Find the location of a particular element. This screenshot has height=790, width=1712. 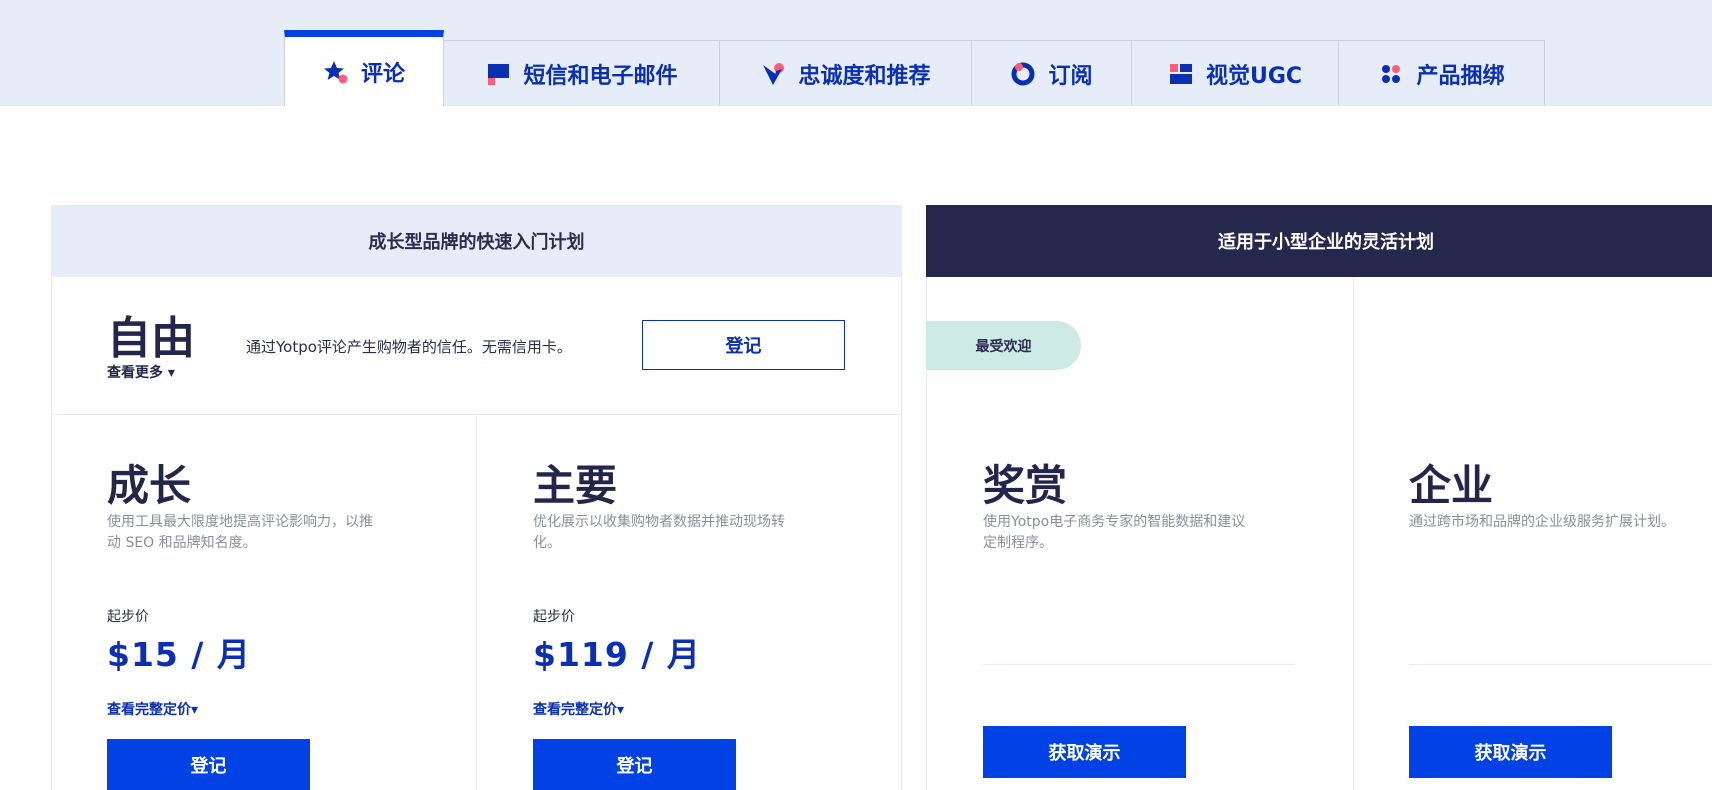

tab-sms-email: 短信和电子邮件 is located at coordinates (582, 73).